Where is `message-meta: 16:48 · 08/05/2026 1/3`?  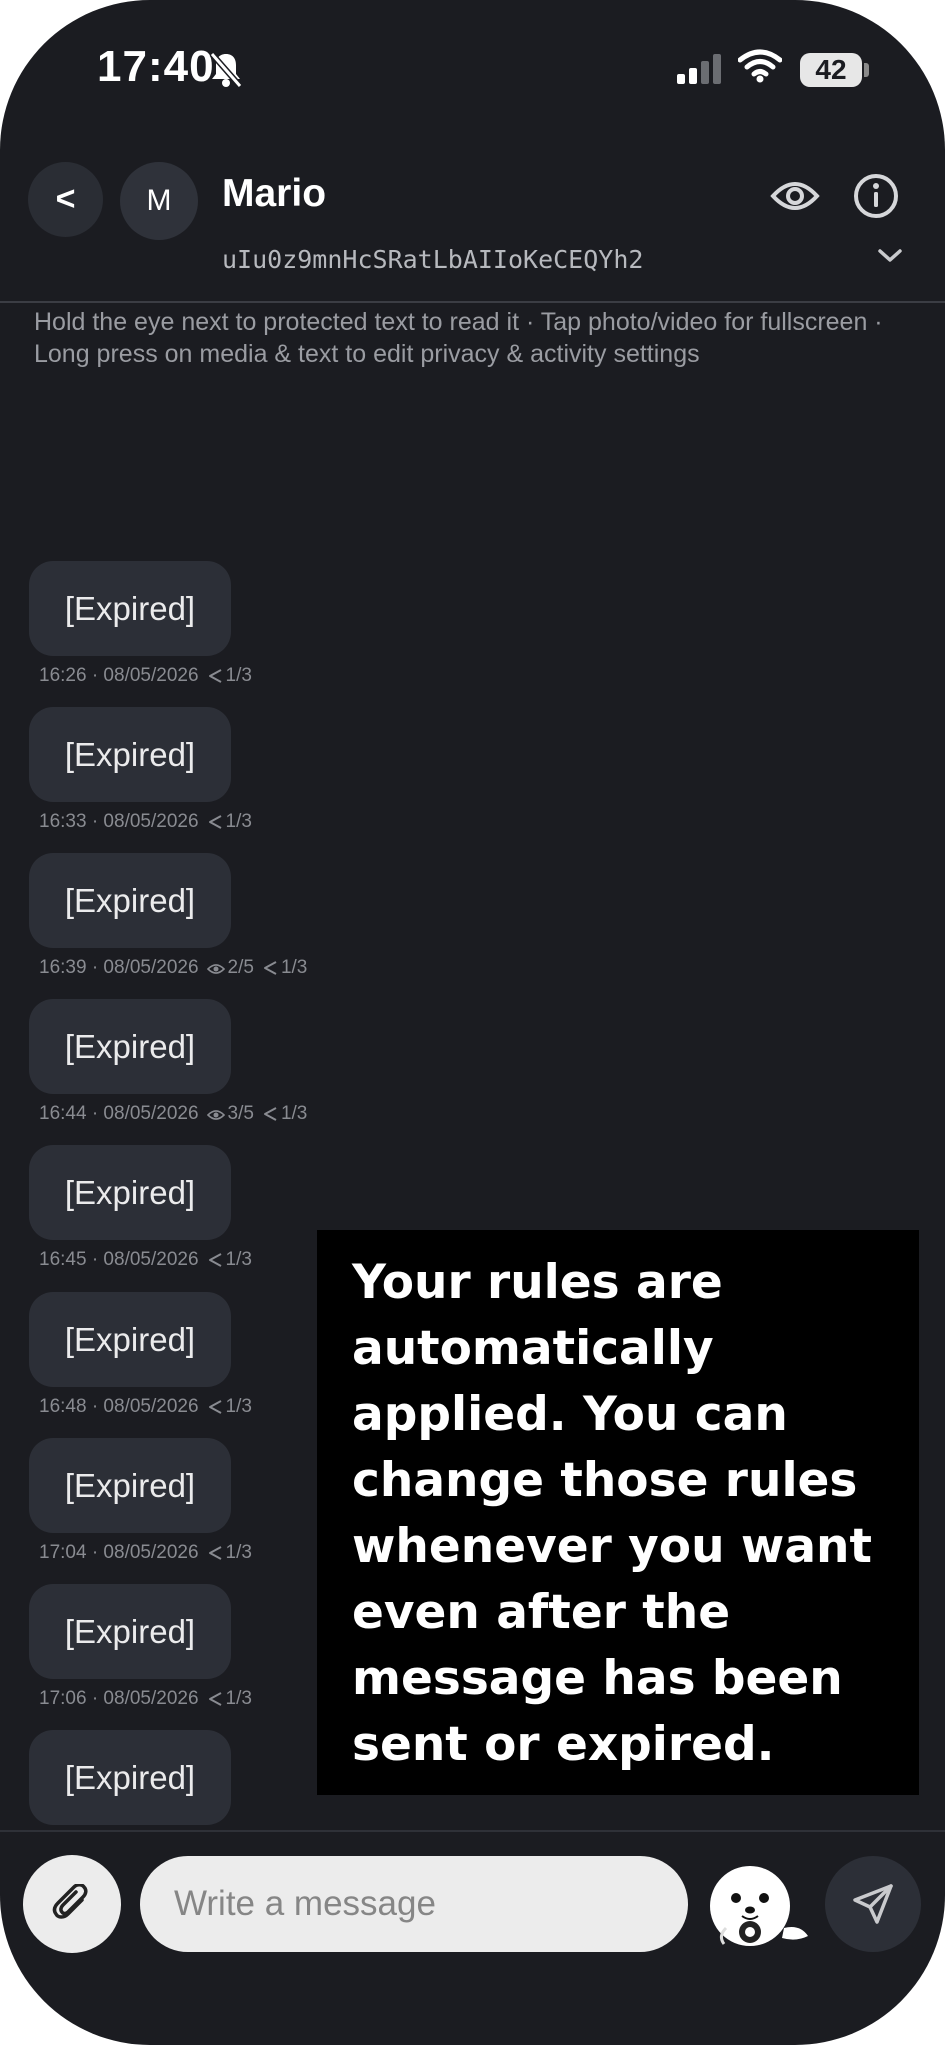
message-meta: 16:48 · 08/05/2026 1/3 is located at coordinates (145, 1407).